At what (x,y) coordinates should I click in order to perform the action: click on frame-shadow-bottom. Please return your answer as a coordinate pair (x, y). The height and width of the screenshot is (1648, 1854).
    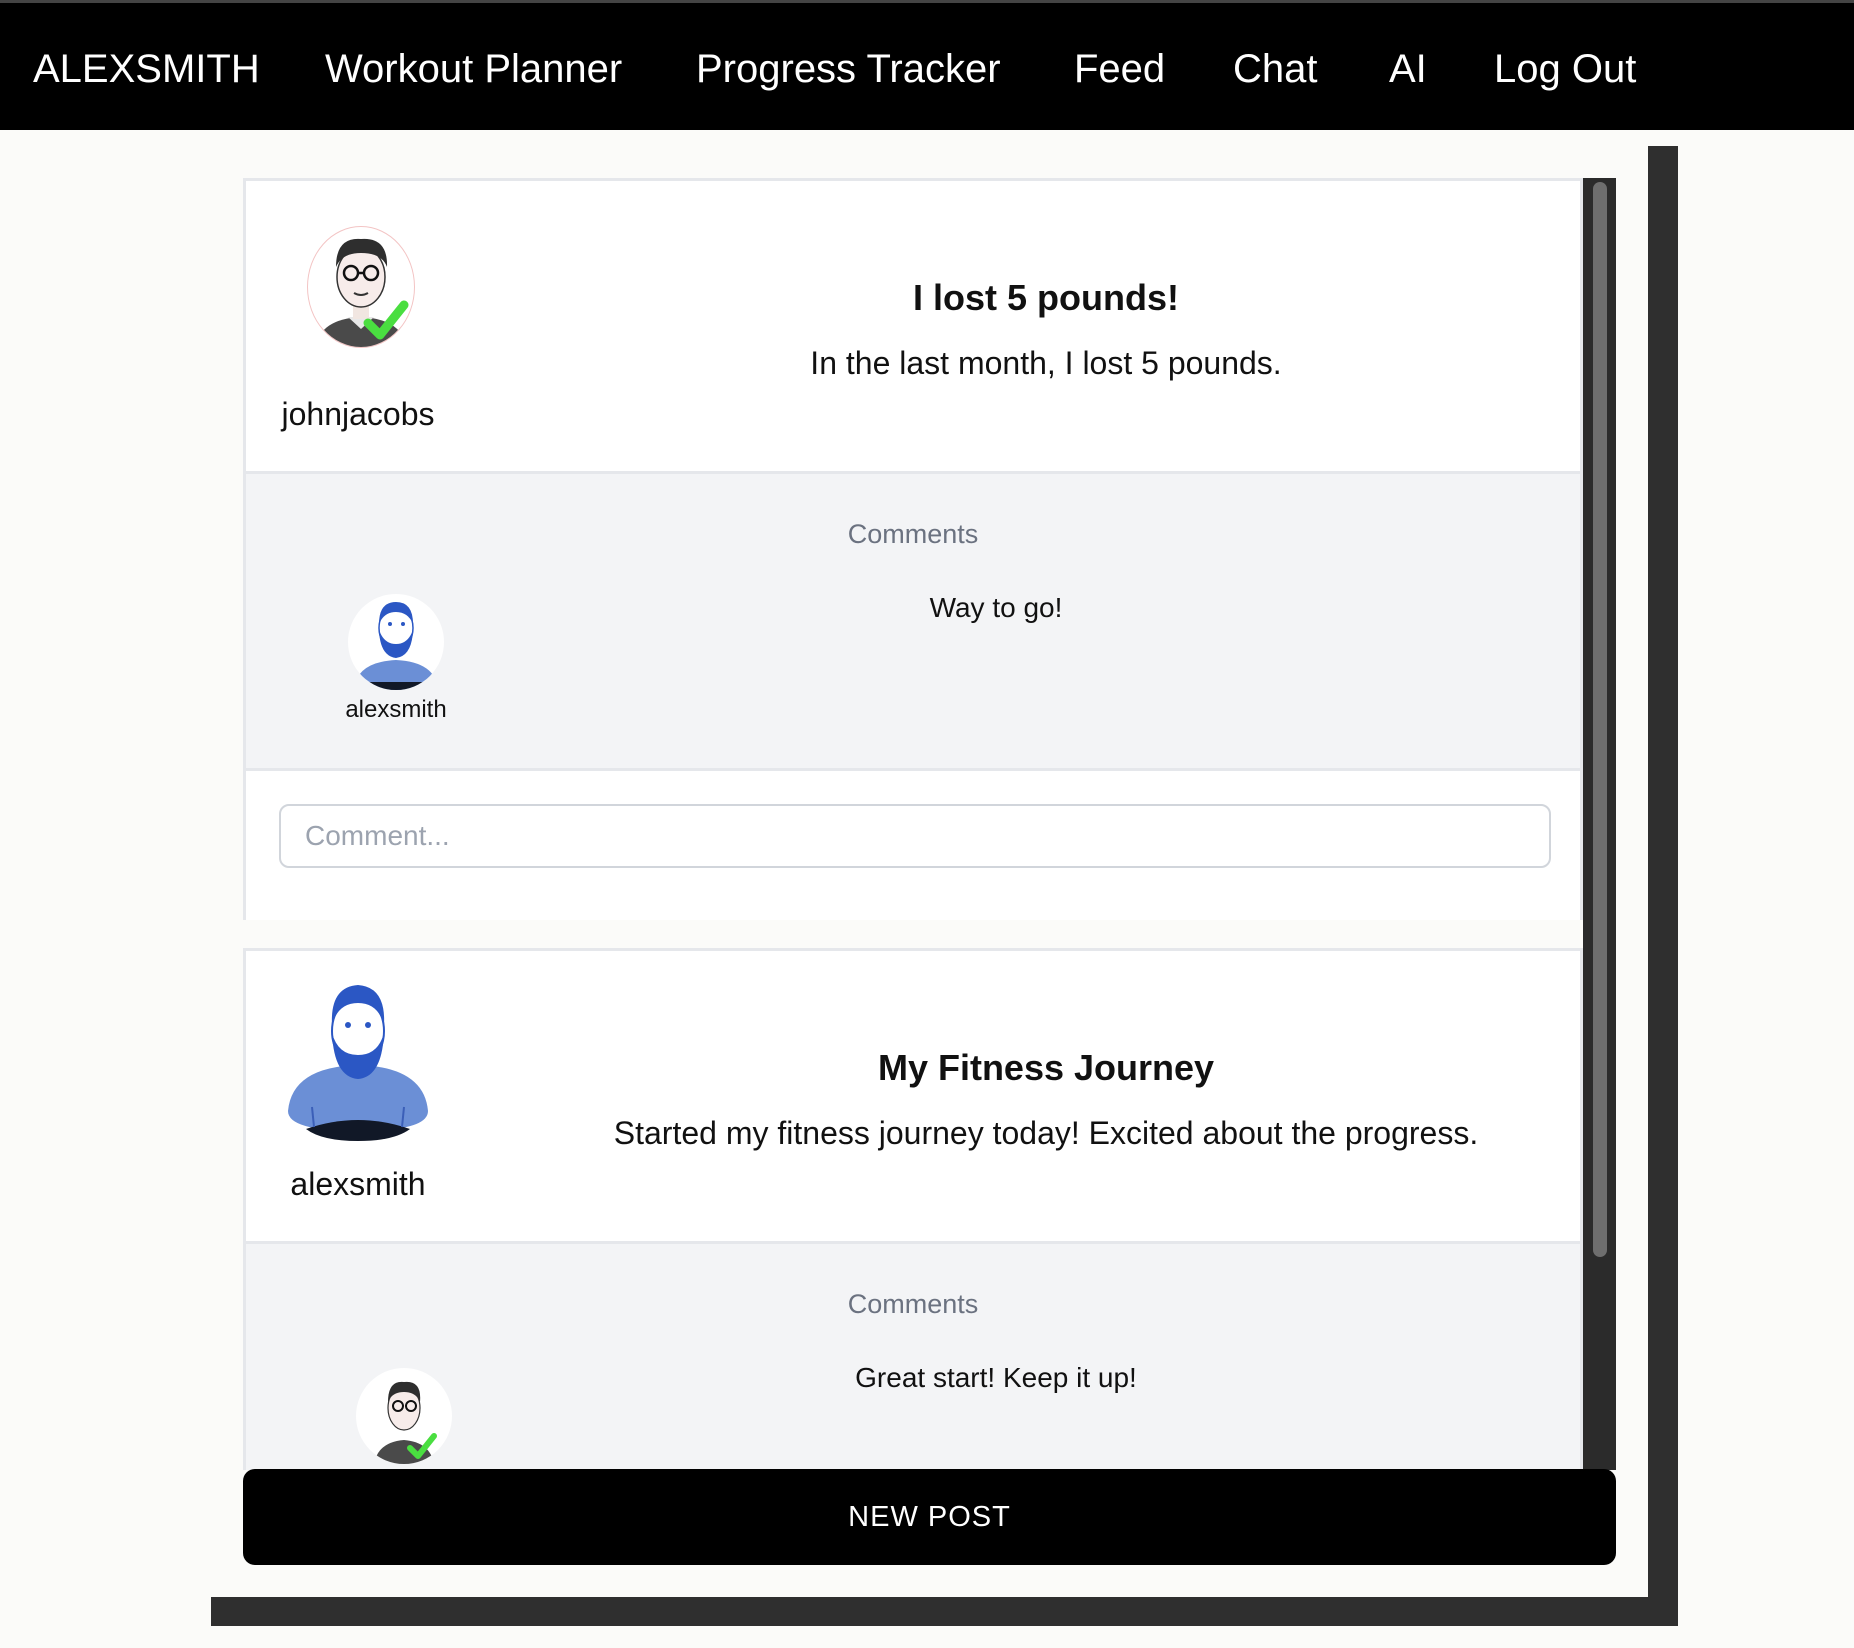
    Looking at the image, I should click on (944, 1611).